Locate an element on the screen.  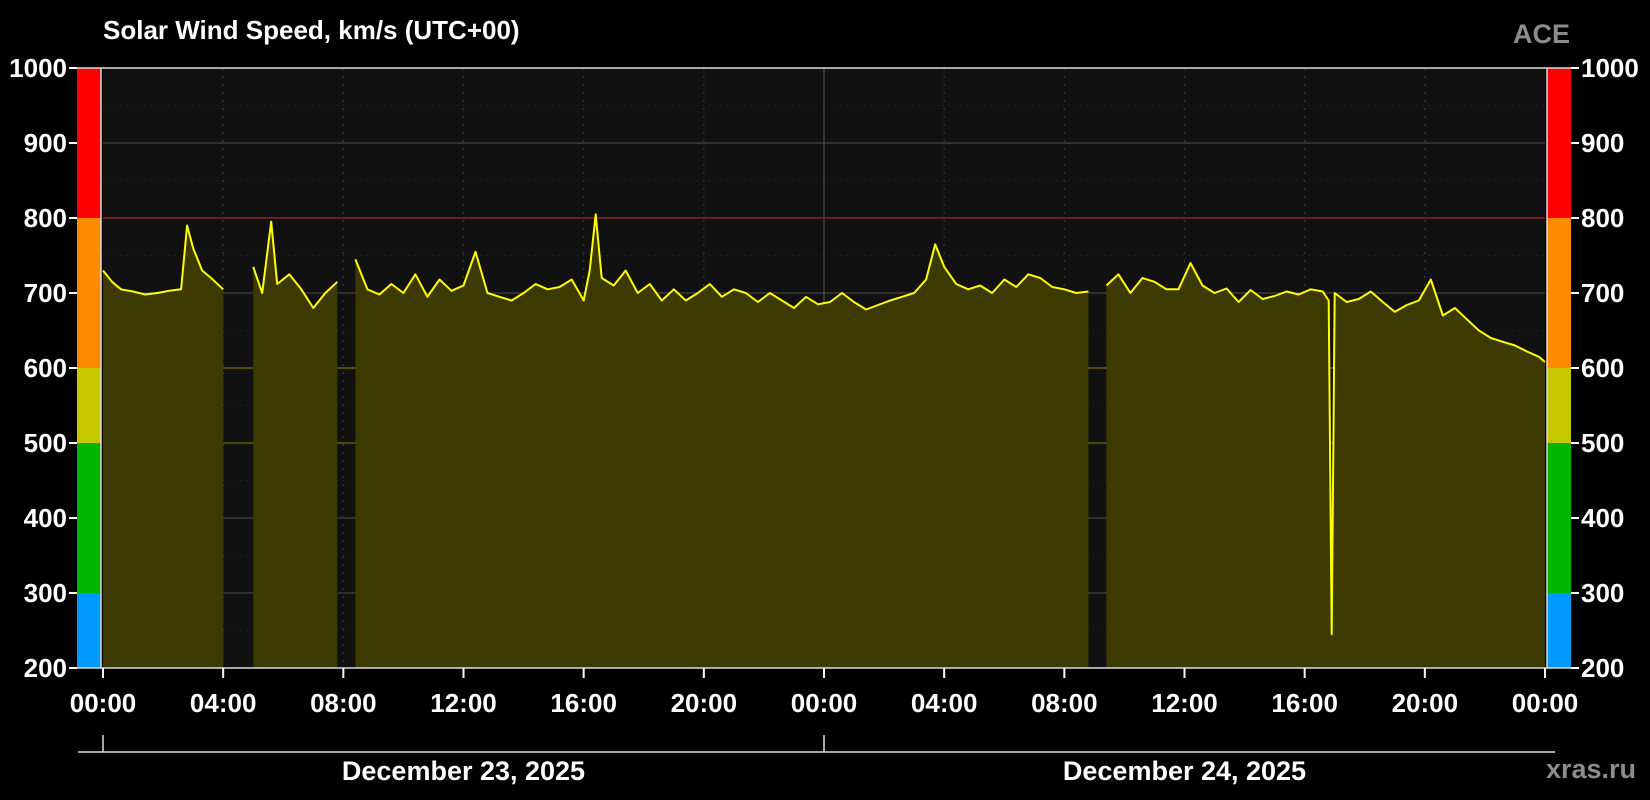
y-tick-labels-left: 200 300 400 500 600 700 800 900 1000 is located at coordinates (38, 368).